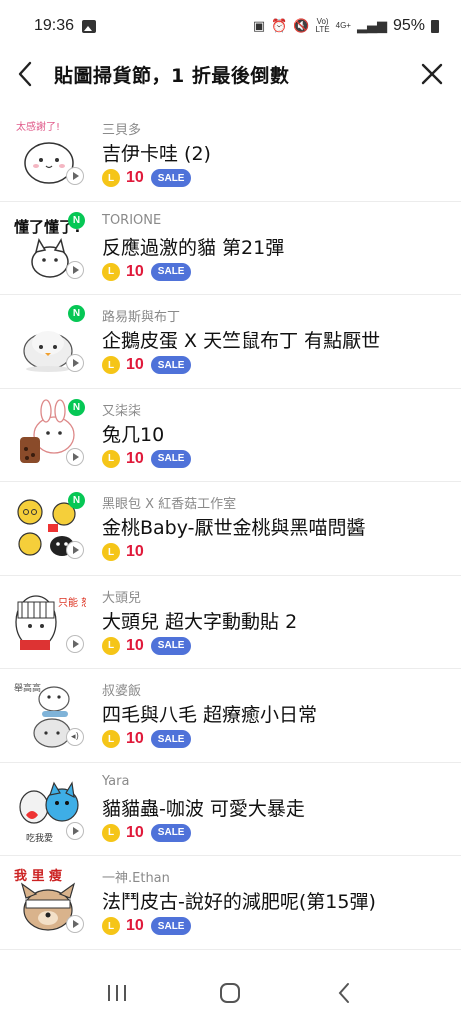 The image size is (461, 1024). I want to click on close-button, so click(432, 74).